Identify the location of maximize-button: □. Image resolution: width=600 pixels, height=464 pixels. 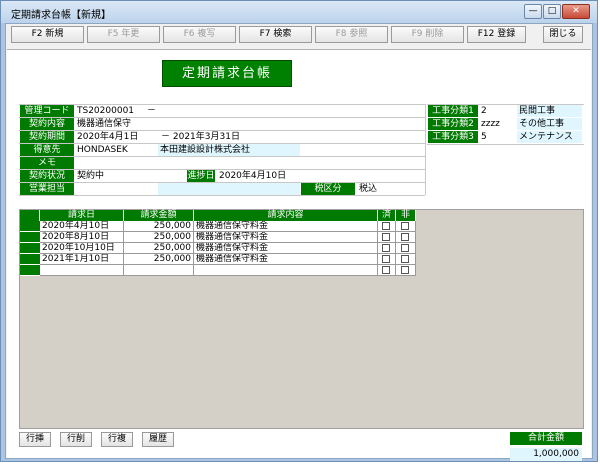
(552, 11).